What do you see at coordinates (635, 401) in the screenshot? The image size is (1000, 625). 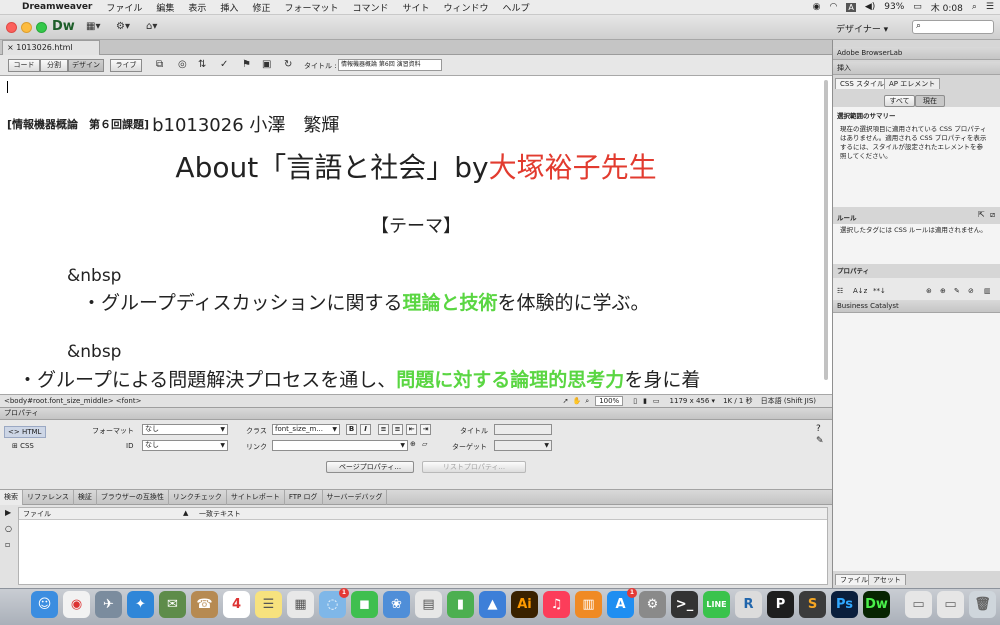 I see `mobile-size-icon: ▯` at bounding box center [635, 401].